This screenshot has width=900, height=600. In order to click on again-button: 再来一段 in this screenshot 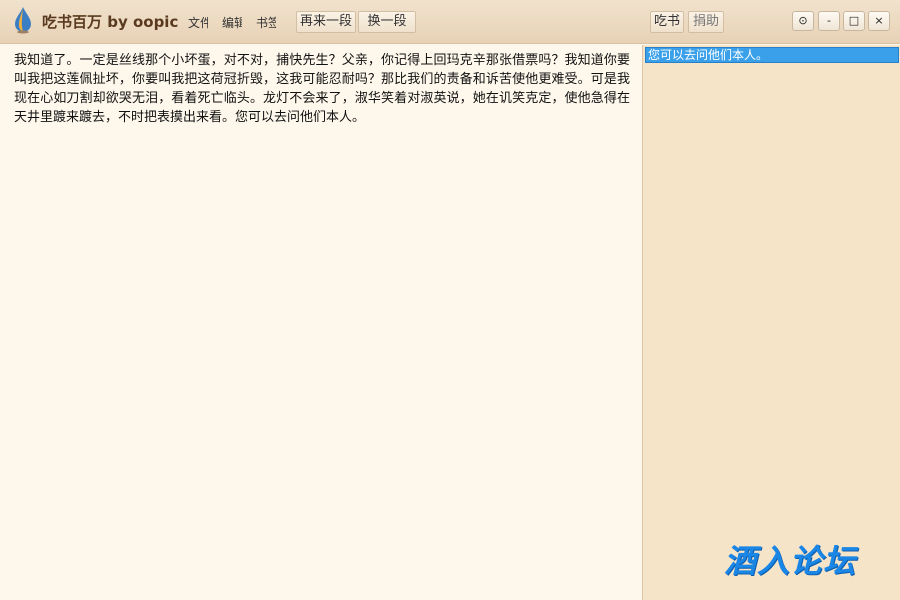, I will do `click(326, 22)`.